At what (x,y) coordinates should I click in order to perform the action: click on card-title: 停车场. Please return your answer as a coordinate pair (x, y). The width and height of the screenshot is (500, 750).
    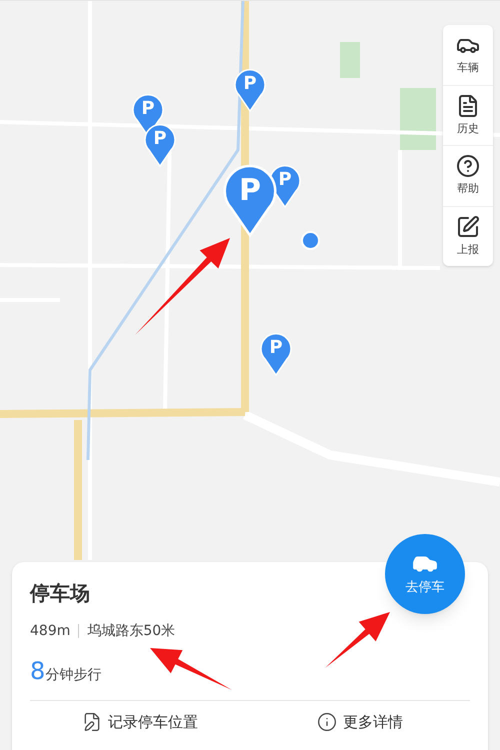
    Looking at the image, I should click on (60, 593).